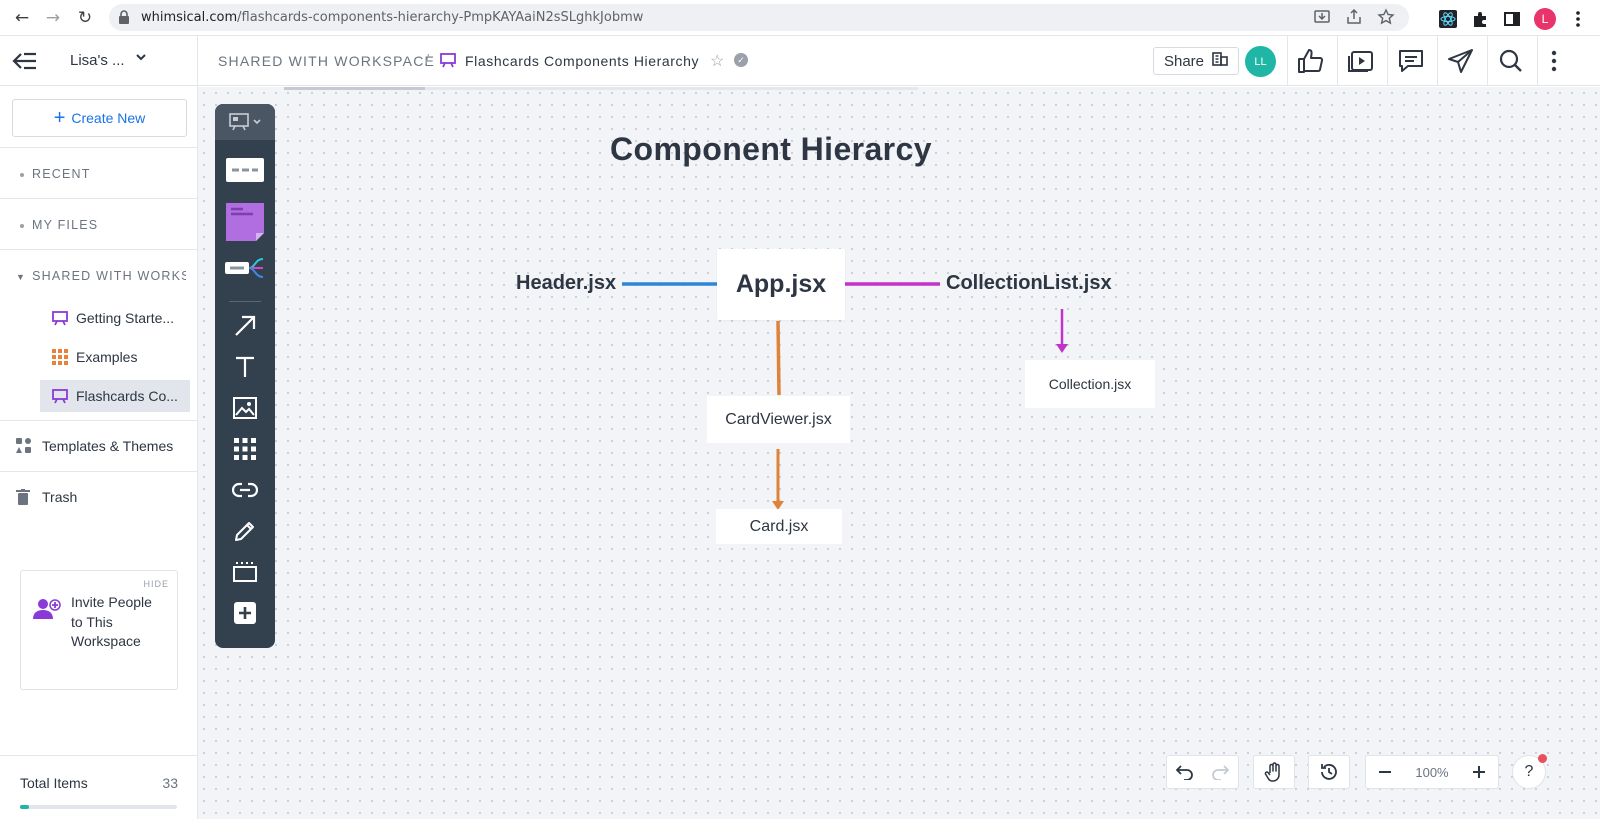  I want to click on pan-control, so click(1274, 772).